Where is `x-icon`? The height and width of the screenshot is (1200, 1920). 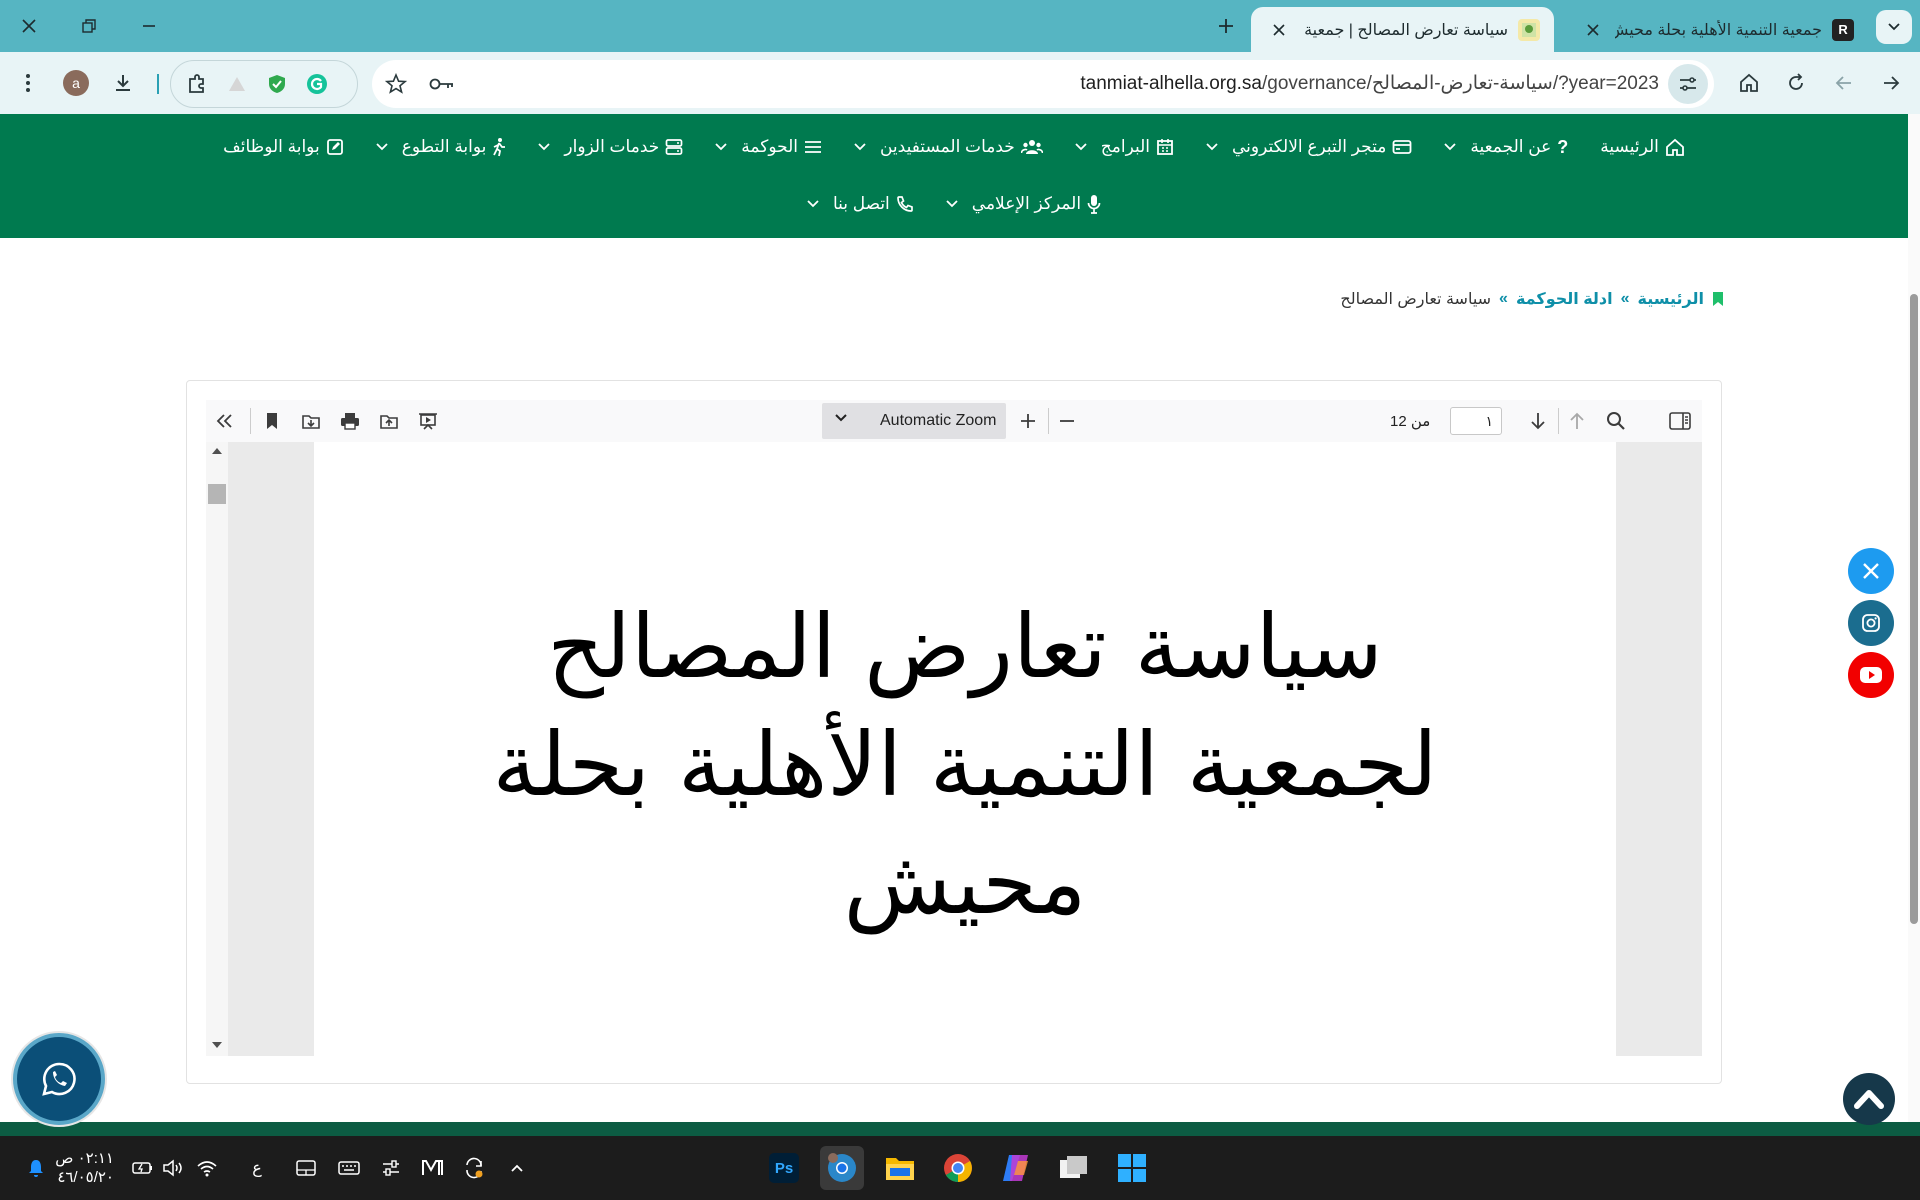
x-icon is located at coordinates (1871, 571).